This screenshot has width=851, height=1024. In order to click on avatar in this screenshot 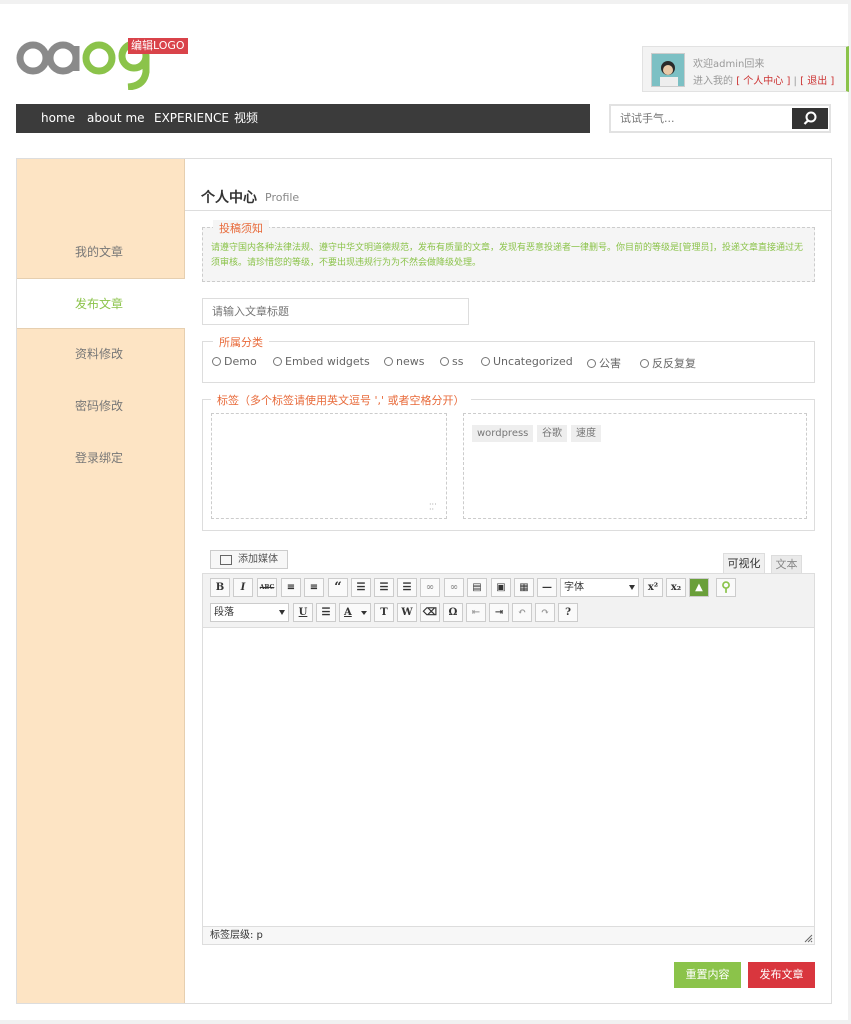, I will do `click(668, 70)`.